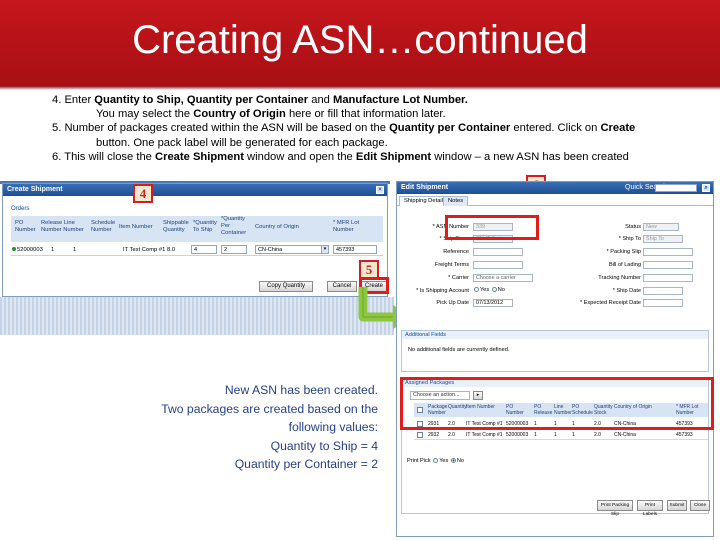  I want to click on step-6-bold-create: Create Shipment, so click(199, 156).